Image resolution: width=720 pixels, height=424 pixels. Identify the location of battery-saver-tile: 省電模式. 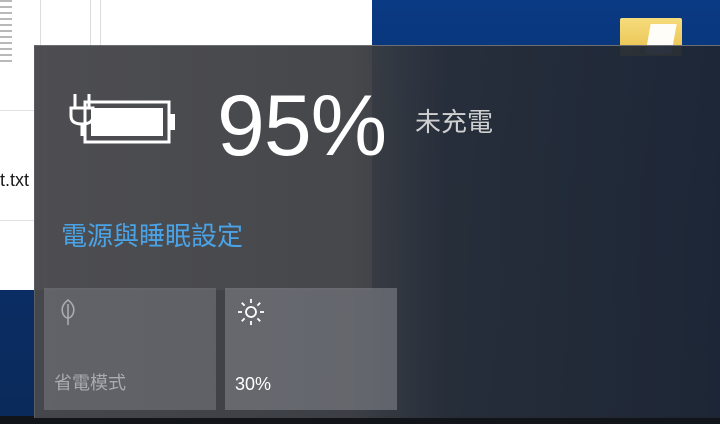
(130, 349).